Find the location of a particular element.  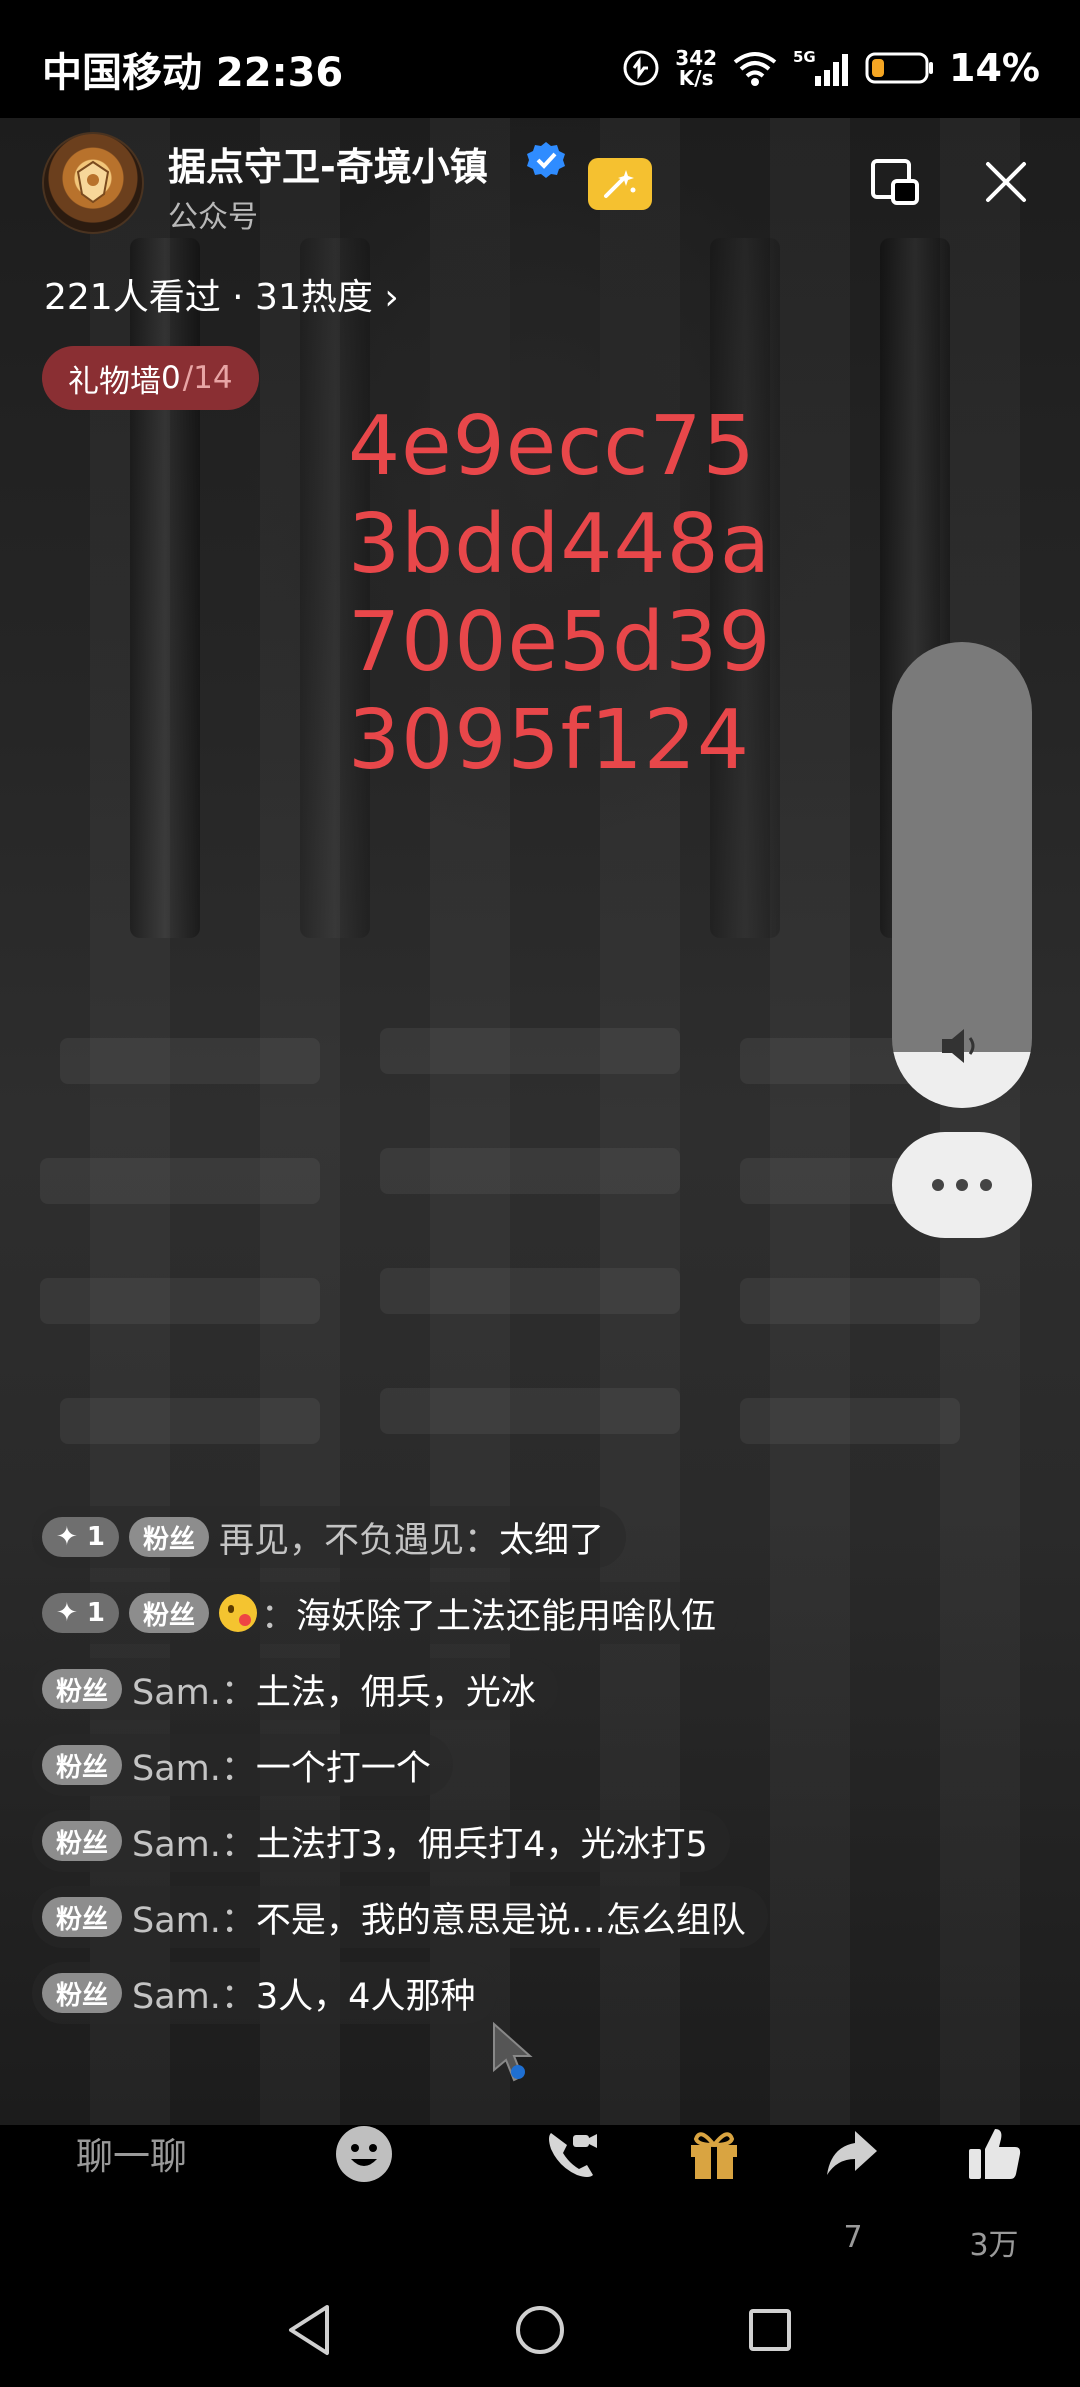

status-icons: 342 K/s 5G 14% is located at coordinates (830, 68).